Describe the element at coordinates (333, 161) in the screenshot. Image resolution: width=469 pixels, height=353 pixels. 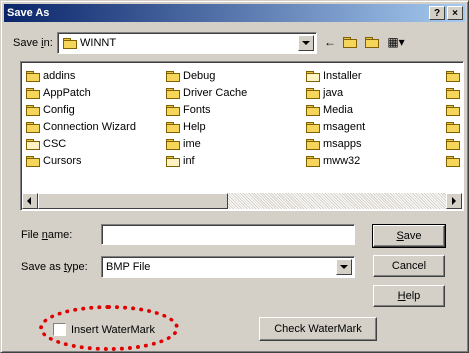
I see `folder-item: mww32` at that location.